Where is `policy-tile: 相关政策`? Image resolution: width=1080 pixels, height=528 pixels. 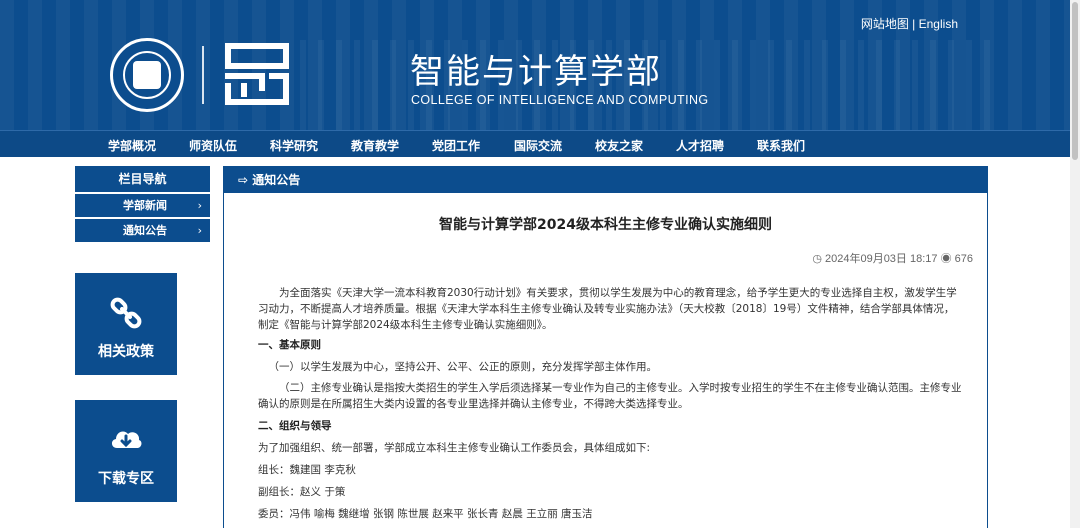
policy-tile: 相关政策 is located at coordinates (126, 324).